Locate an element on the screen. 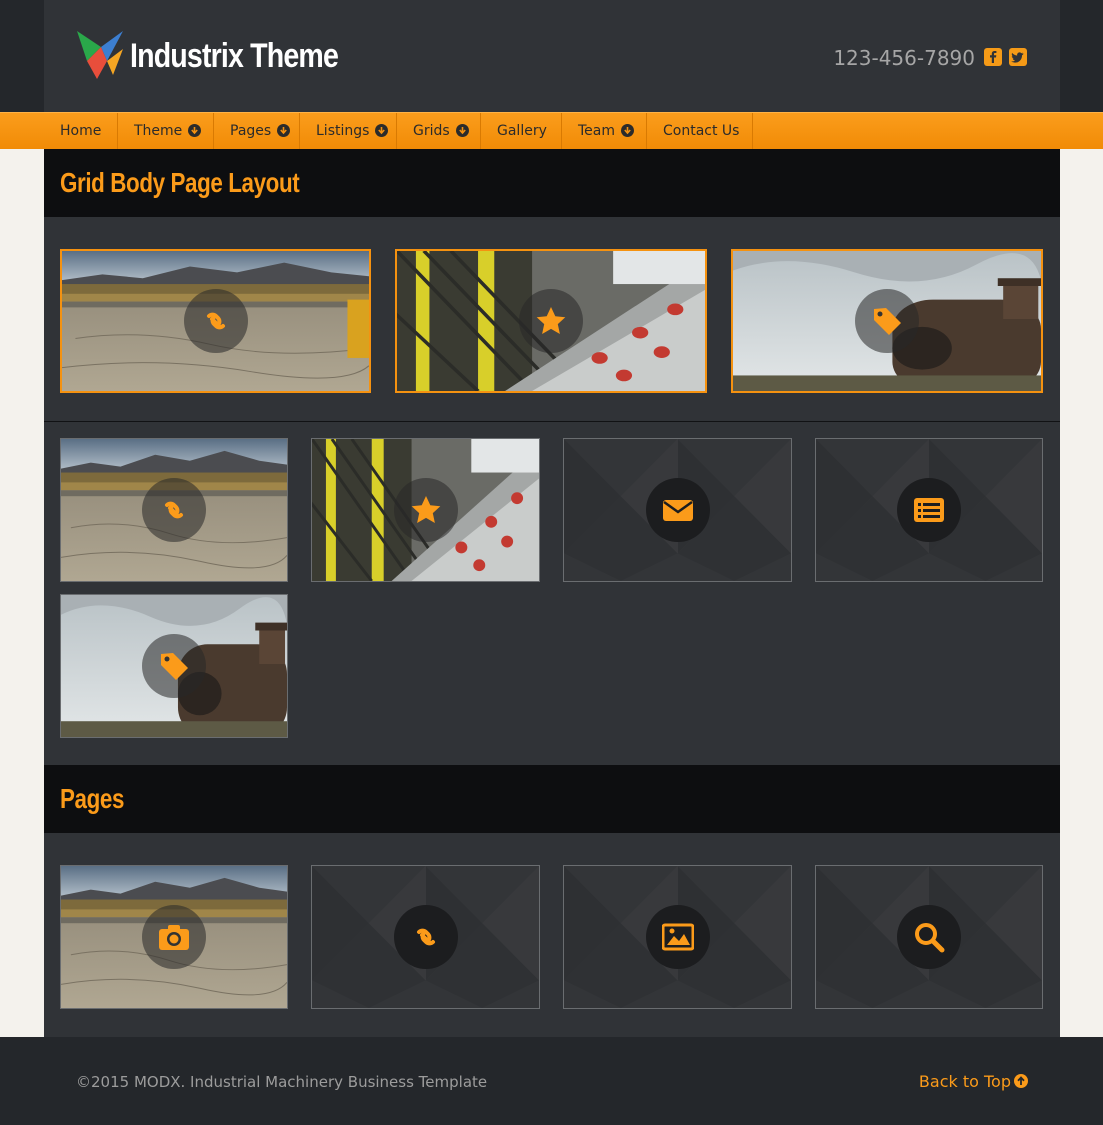 This screenshot has width=1103, height=1125. twitter-icon is located at coordinates (1018, 57).